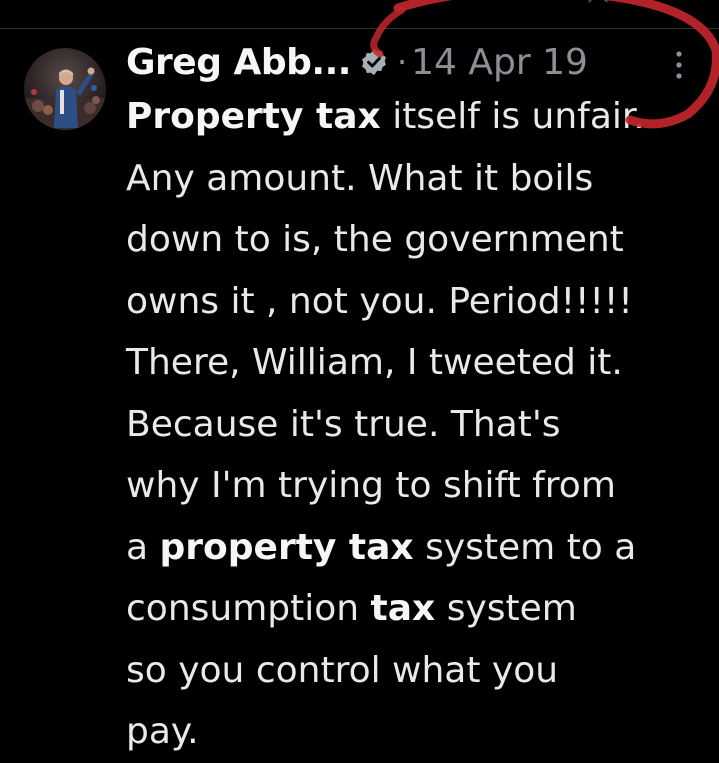 Image resolution: width=719 pixels, height=763 pixels. Describe the element at coordinates (286, 547) in the screenshot. I see `bold-text: property tax` at that location.